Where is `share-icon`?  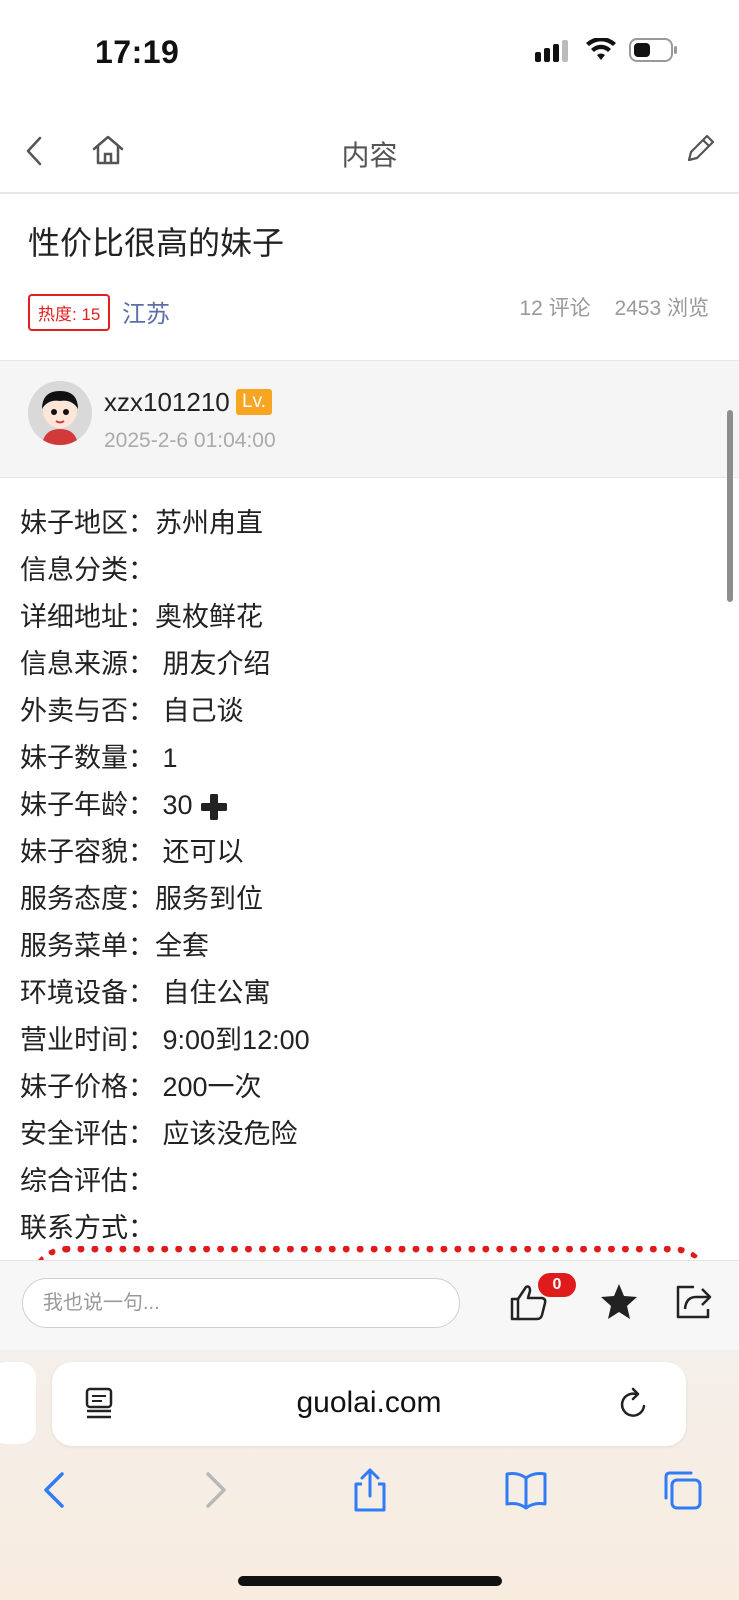 share-icon is located at coordinates (693, 1302).